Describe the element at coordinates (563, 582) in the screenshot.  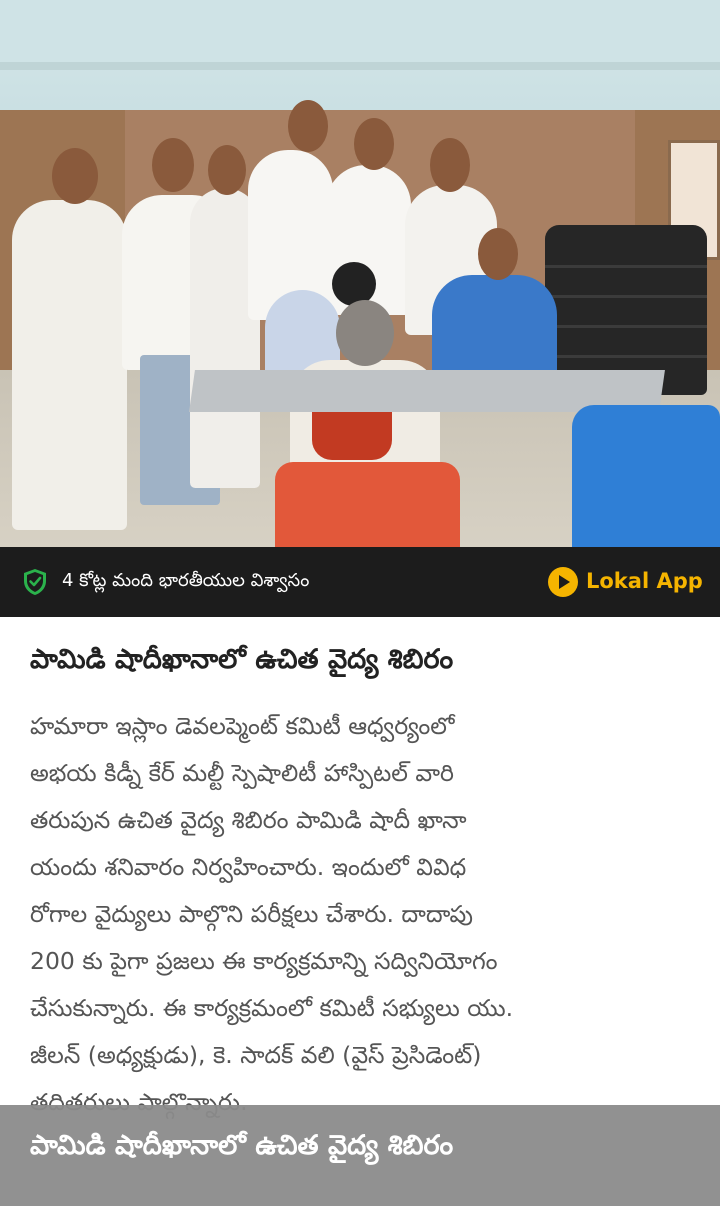
I see `play-circle-icon` at that location.